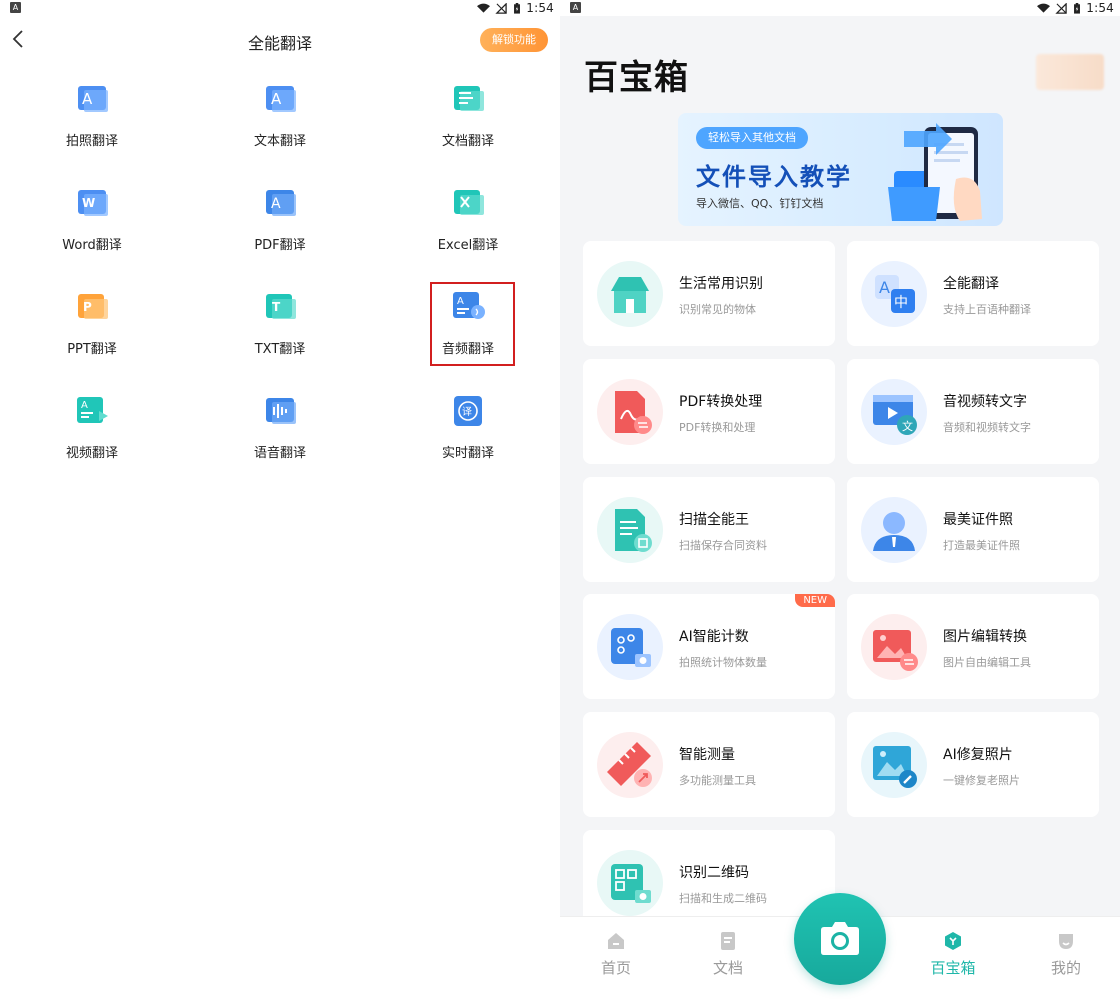  Describe the element at coordinates (894, 294) in the screenshot. I see `translate-icon: A中` at that location.